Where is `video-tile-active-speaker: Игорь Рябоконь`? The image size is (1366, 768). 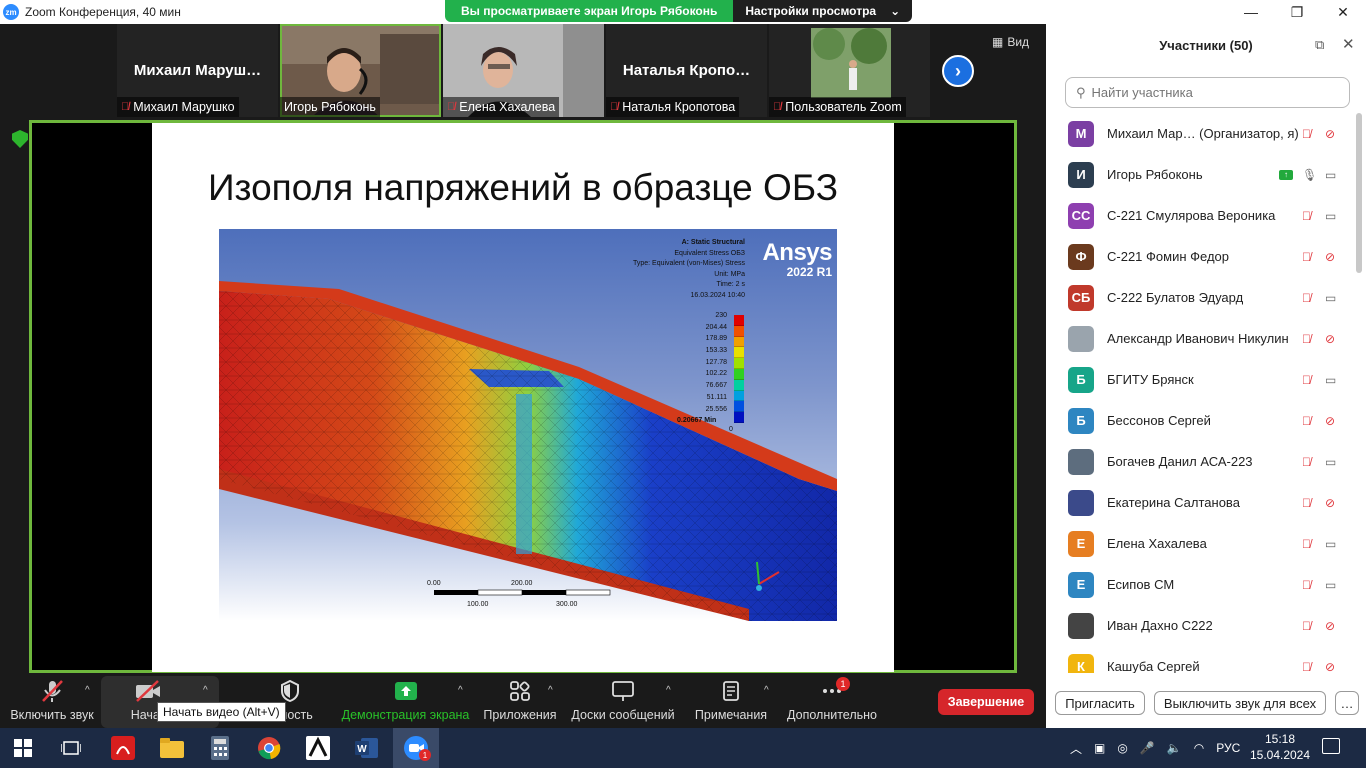 video-tile-active-speaker: Игорь Рябоконь is located at coordinates (360, 70).